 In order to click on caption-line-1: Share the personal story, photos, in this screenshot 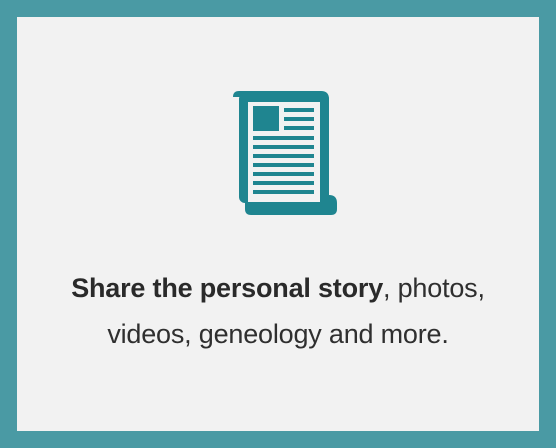, I will do `click(278, 288)`.